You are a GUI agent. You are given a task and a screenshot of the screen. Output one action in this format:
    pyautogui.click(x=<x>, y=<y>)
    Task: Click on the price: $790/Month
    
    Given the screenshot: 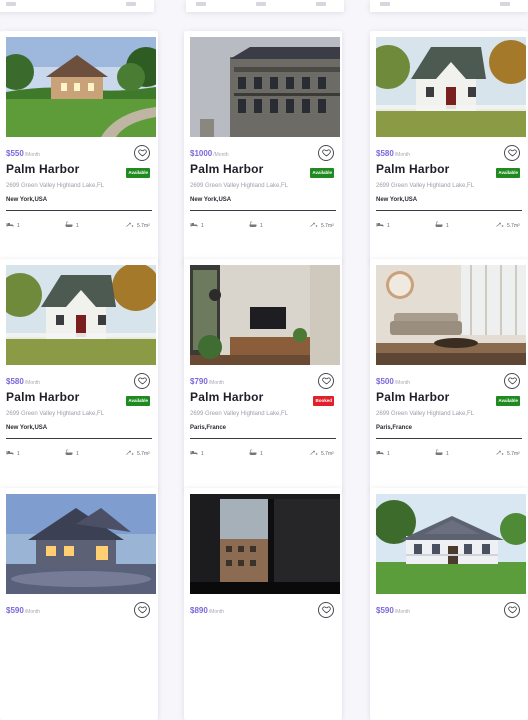 What is the action you would take?
    pyautogui.click(x=207, y=381)
    